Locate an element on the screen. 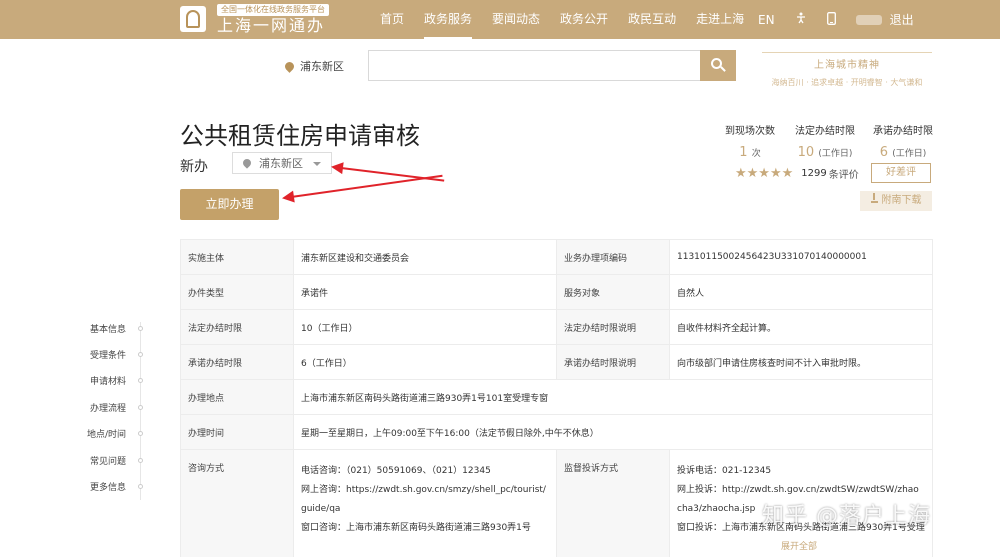 The height and width of the screenshot is (557, 1000). table-label: 服务对象 is located at coordinates (613, 292).